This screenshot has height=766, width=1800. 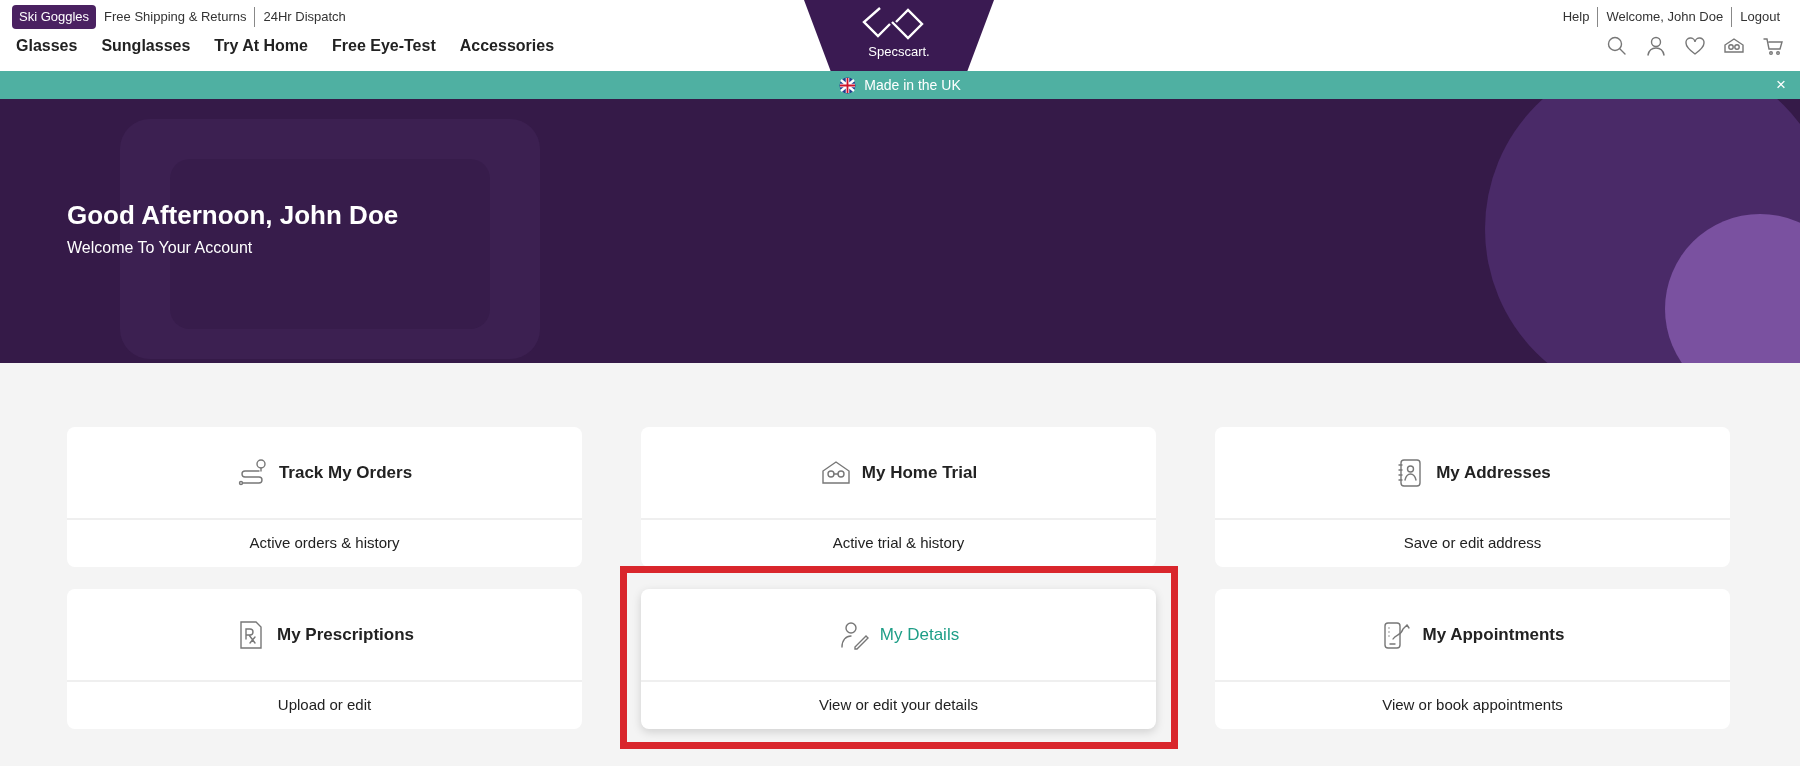 I want to click on nav-link: Try At Home, so click(x=261, y=46).